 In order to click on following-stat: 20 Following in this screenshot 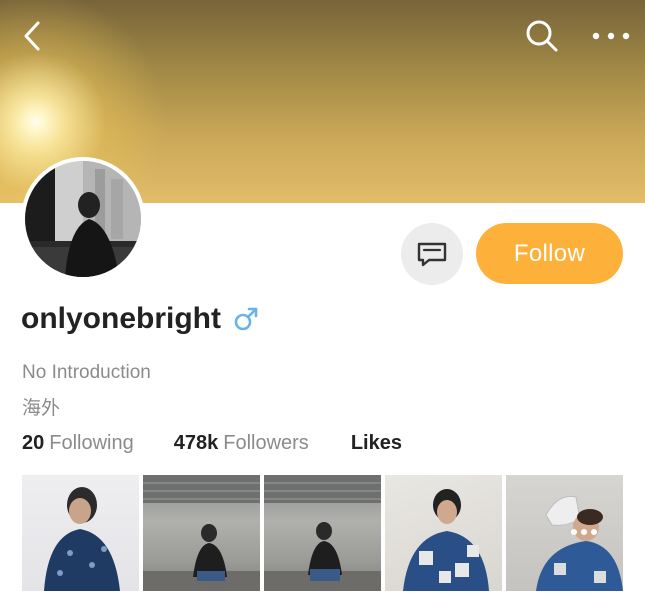, I will do `click(78, 443)`.